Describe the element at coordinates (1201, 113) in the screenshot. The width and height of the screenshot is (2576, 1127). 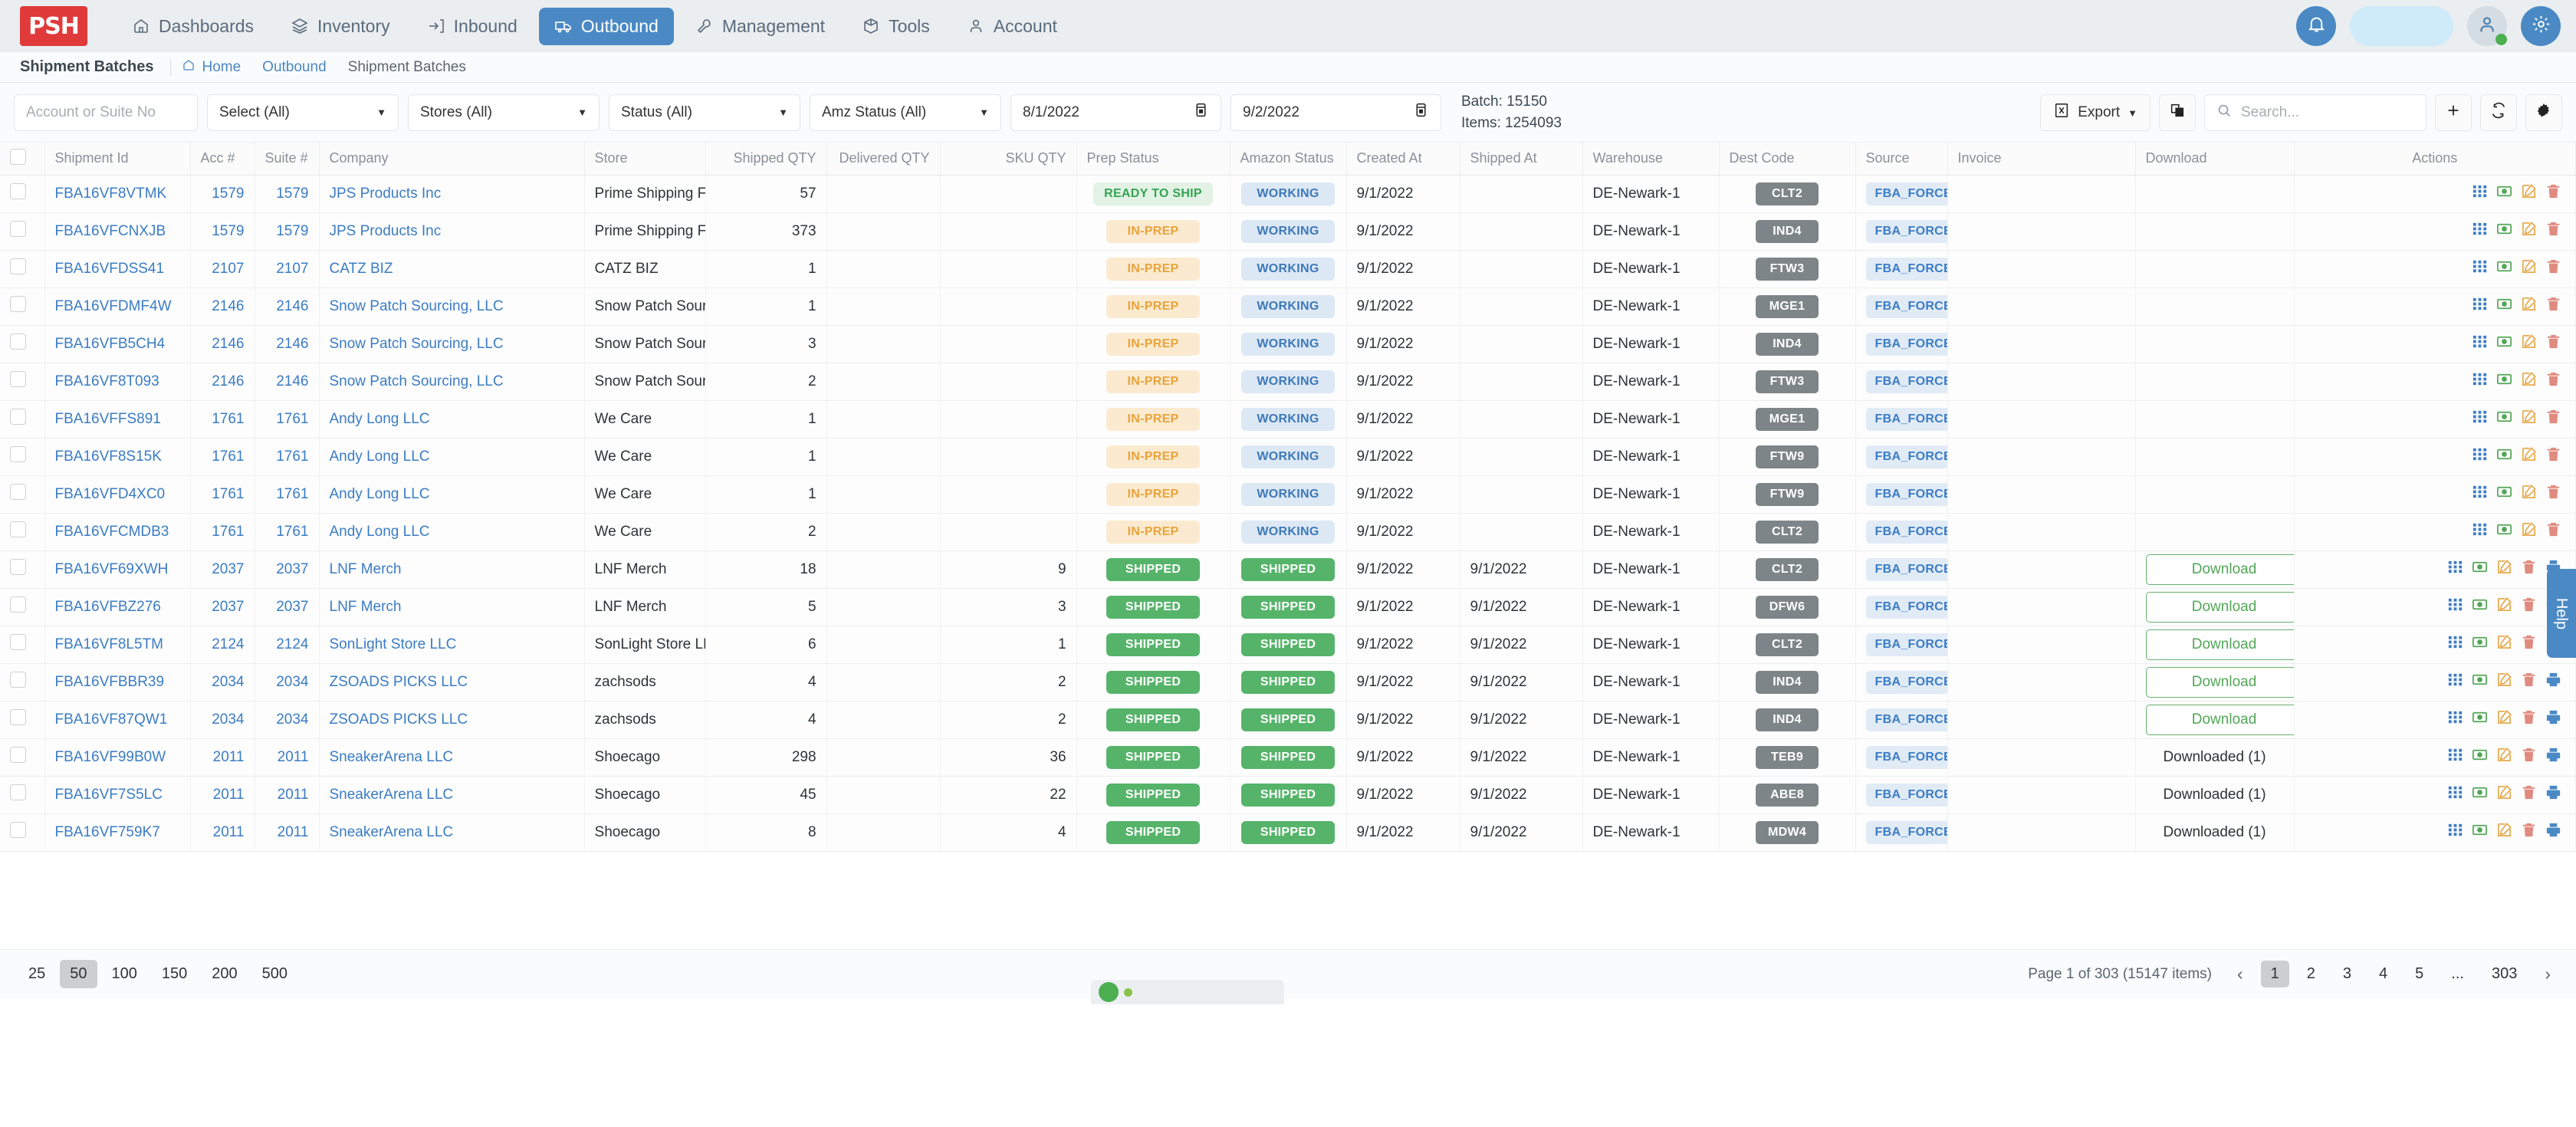
I see `calendar-icon` at that location.